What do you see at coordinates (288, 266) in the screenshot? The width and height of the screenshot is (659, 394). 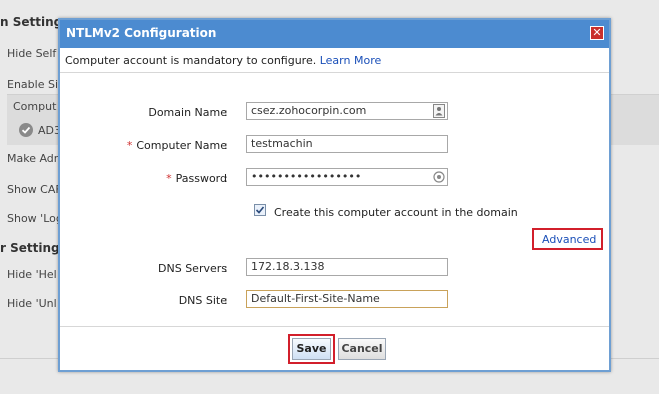 I see `dns-servers-value: 172.18.3.138` at bounding box center [288, 266].